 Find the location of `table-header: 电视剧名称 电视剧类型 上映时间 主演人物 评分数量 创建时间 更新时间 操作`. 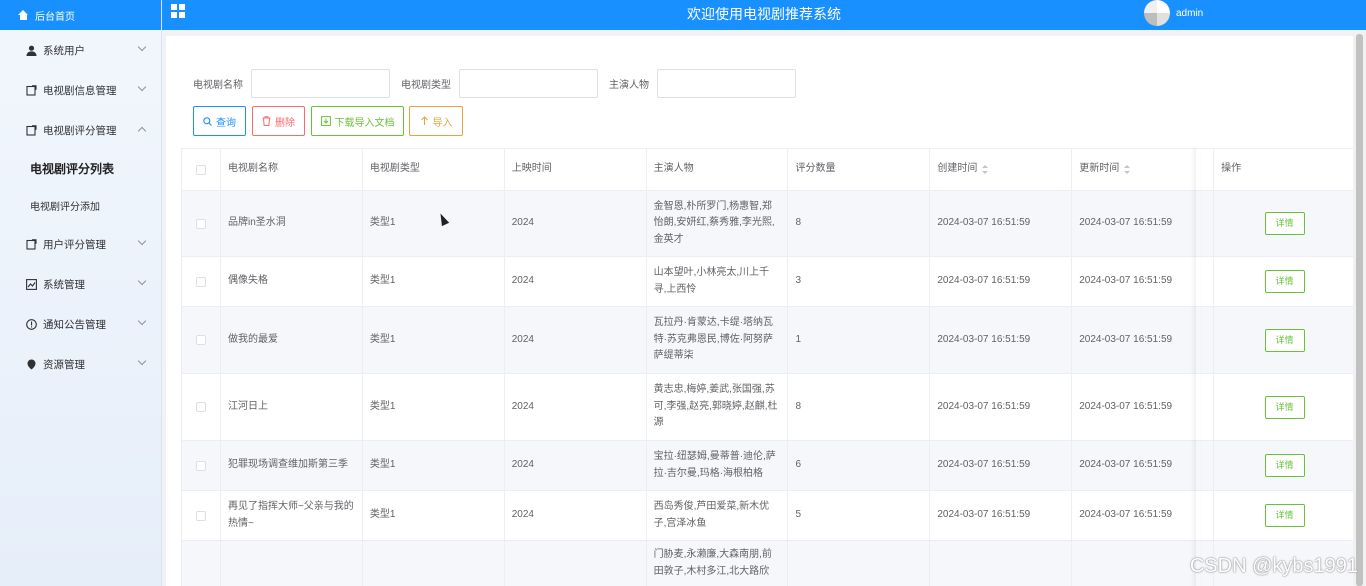

table-header: 电视剧名称 电视剧类型 上映时间 主演人物 评分数量 创建时间 更新时间 操作 is located at coordinates (769, 170).